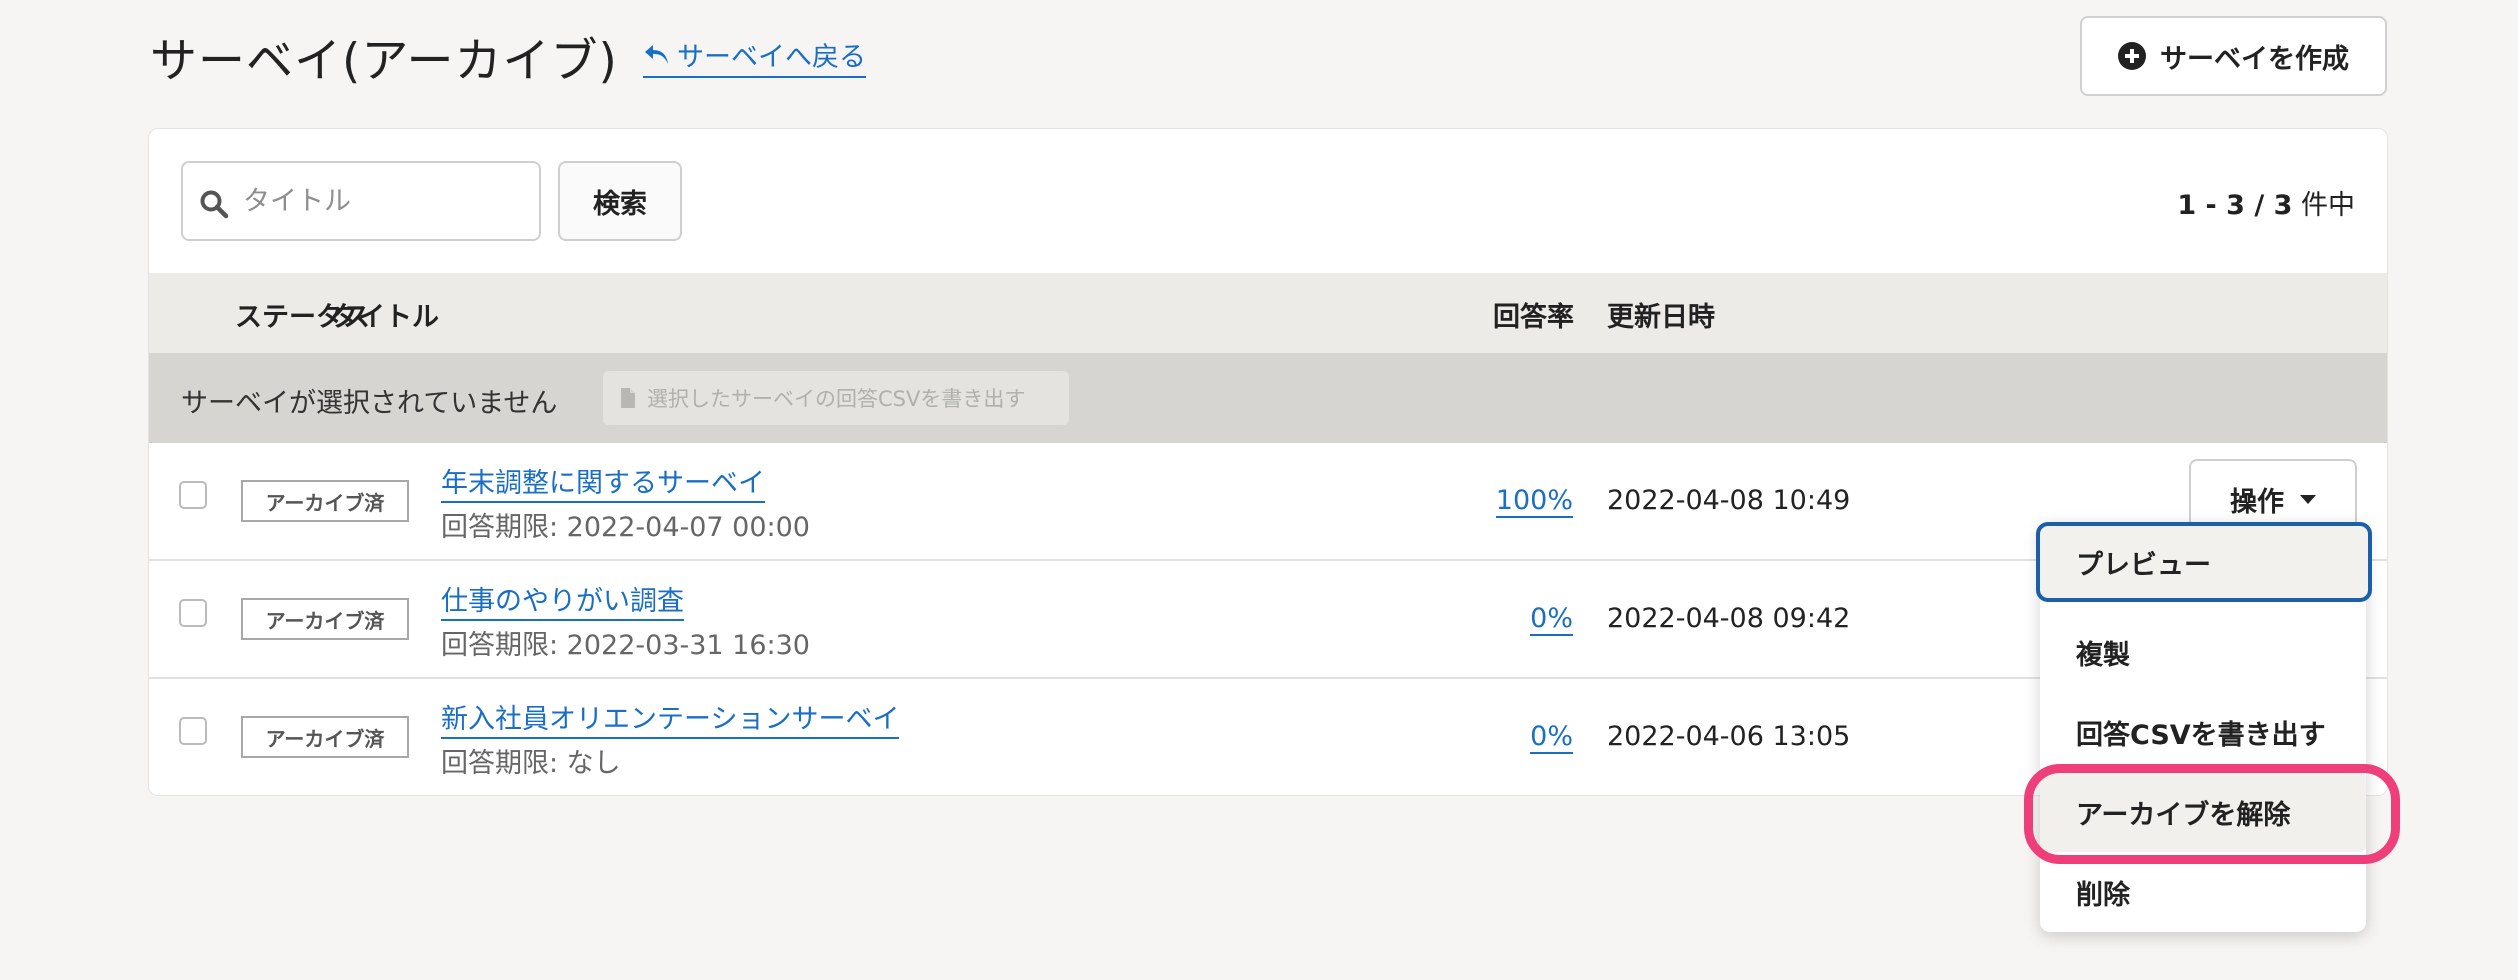 This screenshot has width=2518, height=980. I want to click on survey-deadline: 回答期限: 2022-04-07 00:00, so click(625, 527).